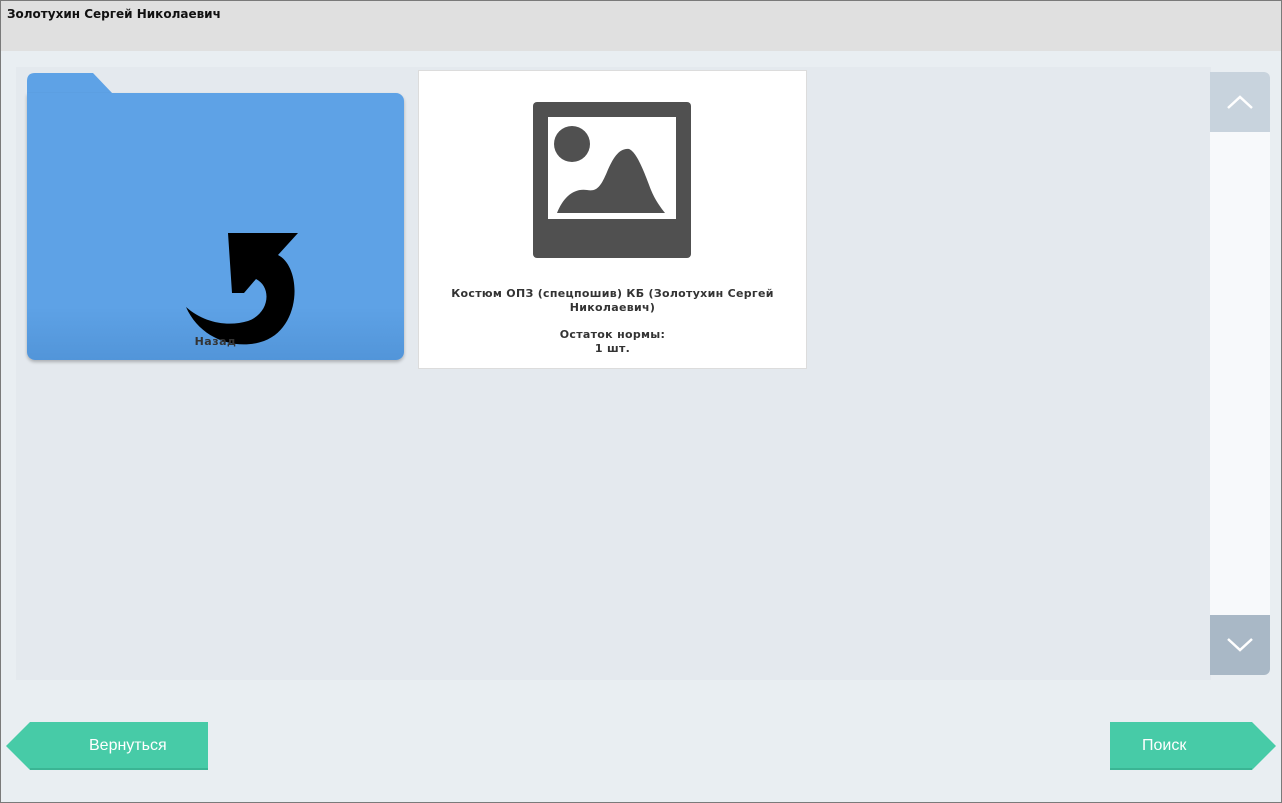 Image resolution: width=1282 pixels, height=803 pixels. I want to click on scroll-up-button, so click(1240, 102).